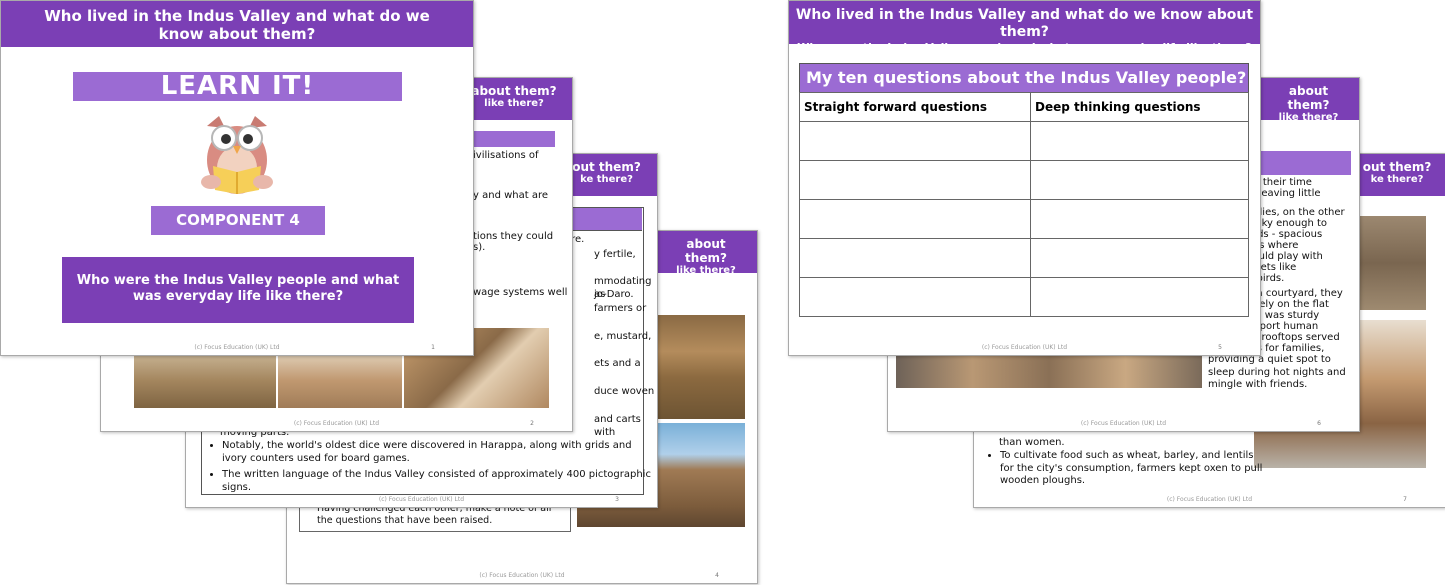 The height and width of the screenshot is (585, 1445). I want to click on slide-6-header: about them? like there?, so click(1308, 100).